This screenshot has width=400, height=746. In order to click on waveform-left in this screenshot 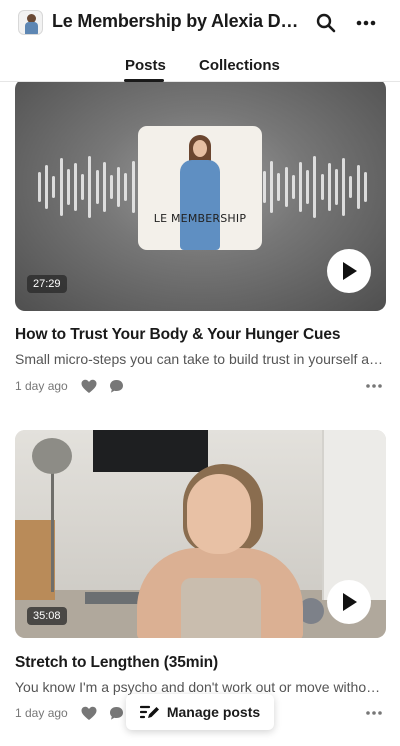, I will do `click(90, 187)`.